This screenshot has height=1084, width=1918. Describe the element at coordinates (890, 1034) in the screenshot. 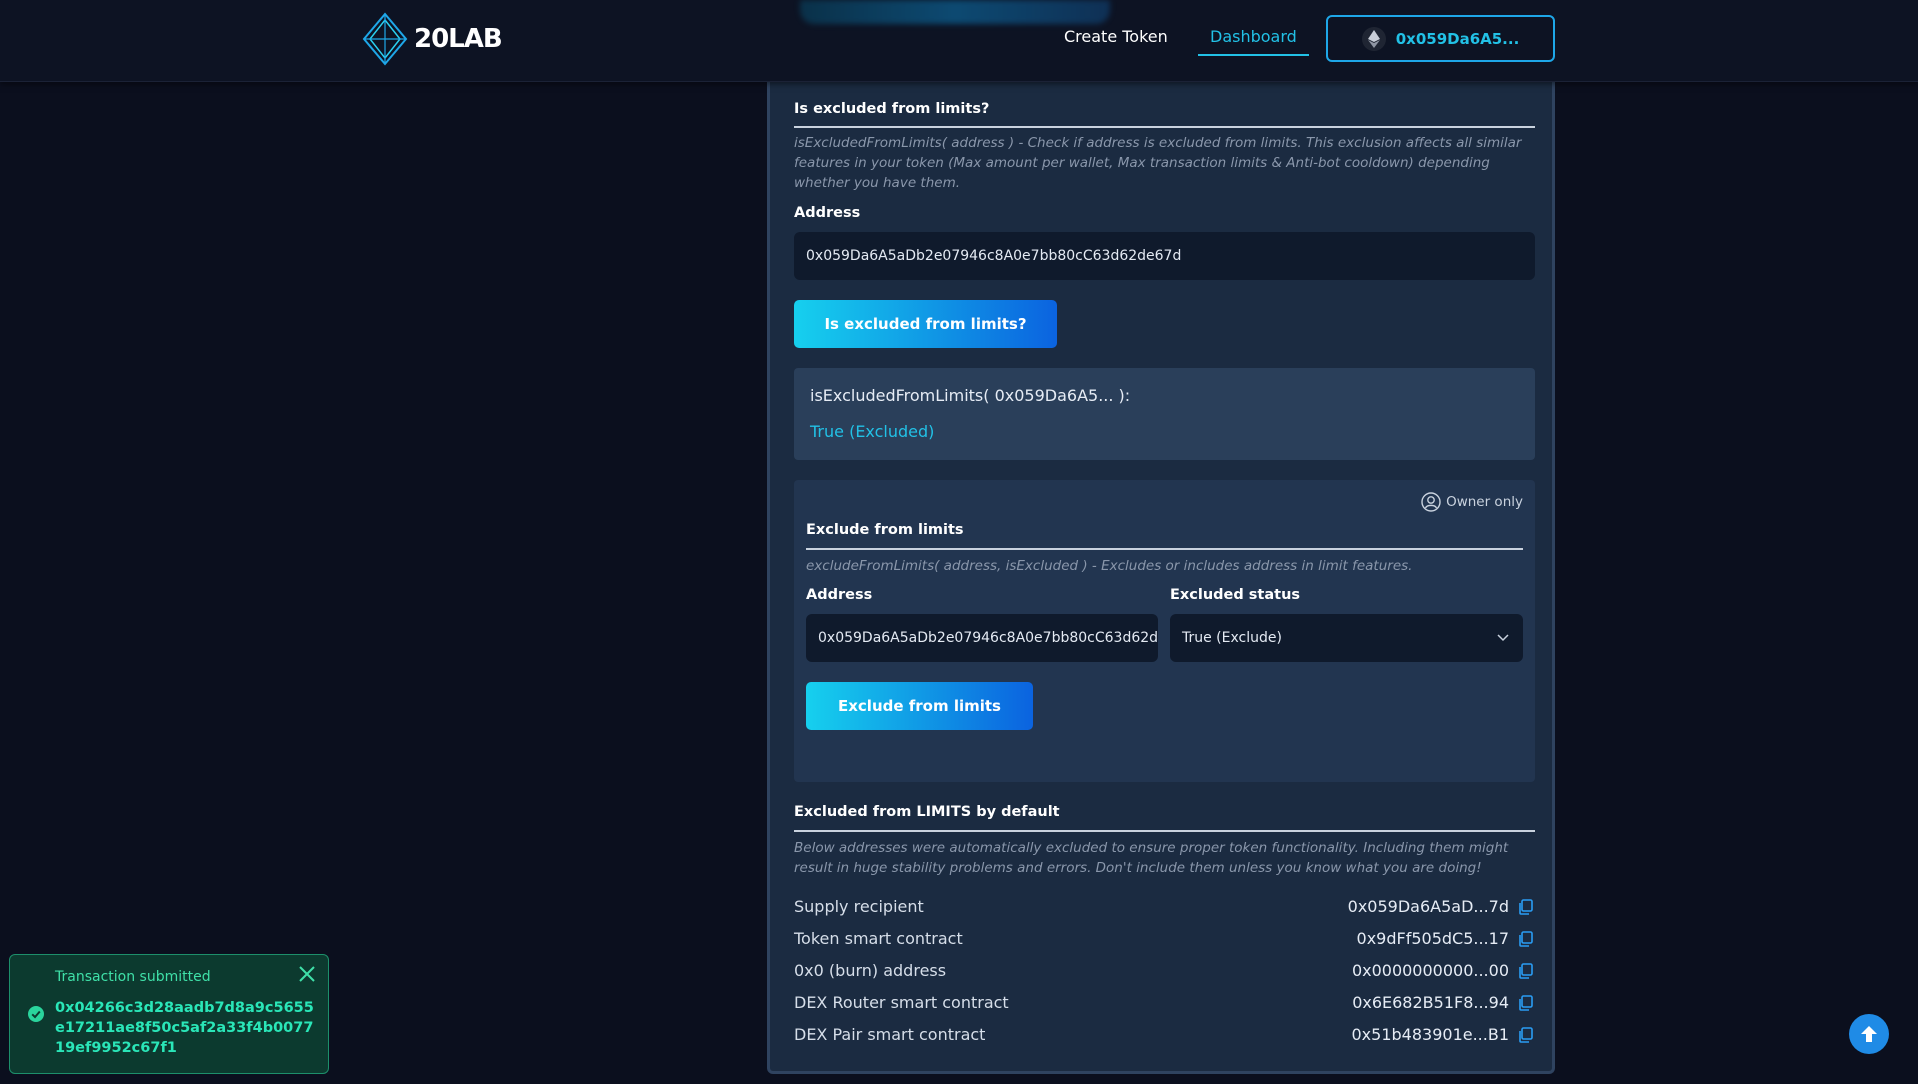

I see `row-label: DEX Pair smart contract` at that location.